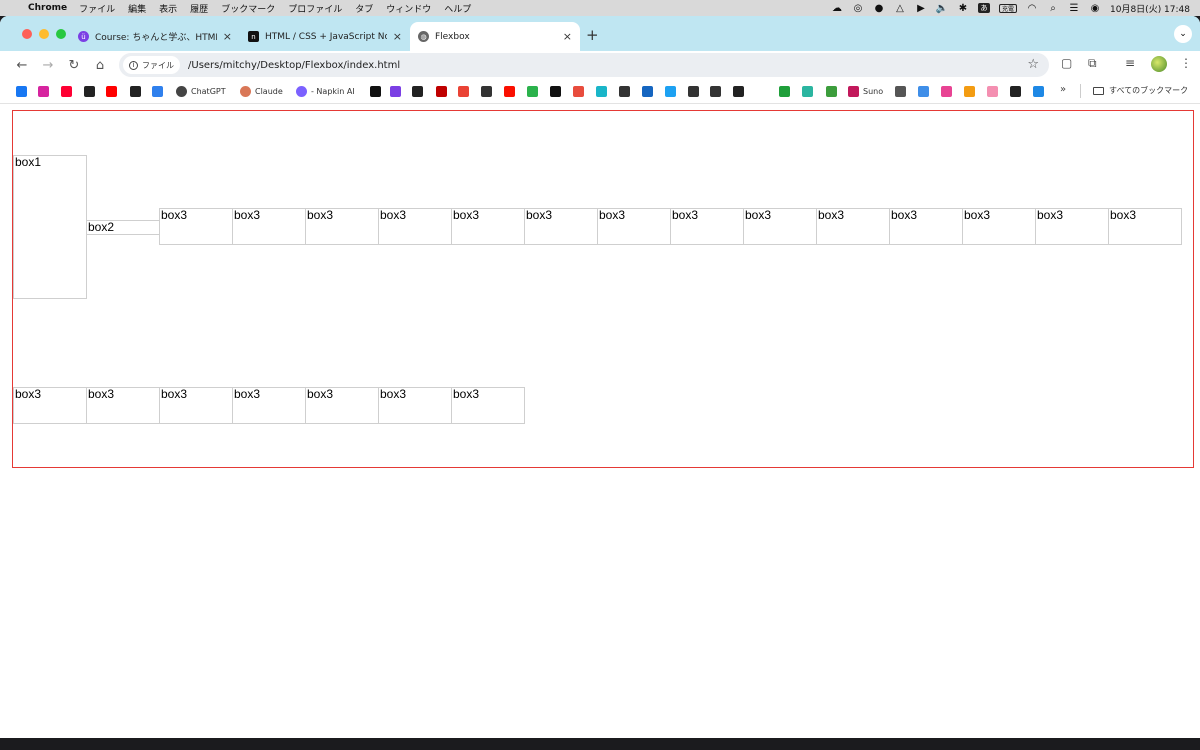 The width and height of the screenshot is (1200, 750). Describe the element at coordinates (1063, 89) in the screenshot. I see `bookmarks-more-icon: »` at that location.